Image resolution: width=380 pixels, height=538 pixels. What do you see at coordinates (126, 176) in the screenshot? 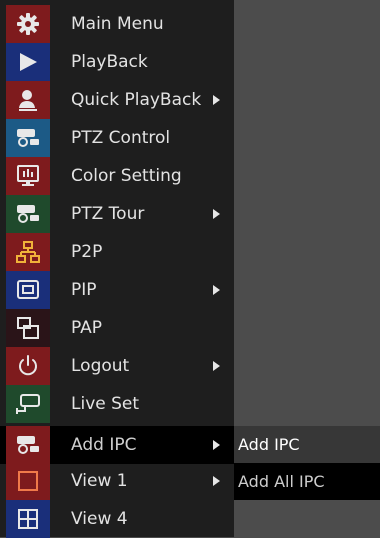
I see `menu-item-label: Color Setting` at bounding box center [126, 176].